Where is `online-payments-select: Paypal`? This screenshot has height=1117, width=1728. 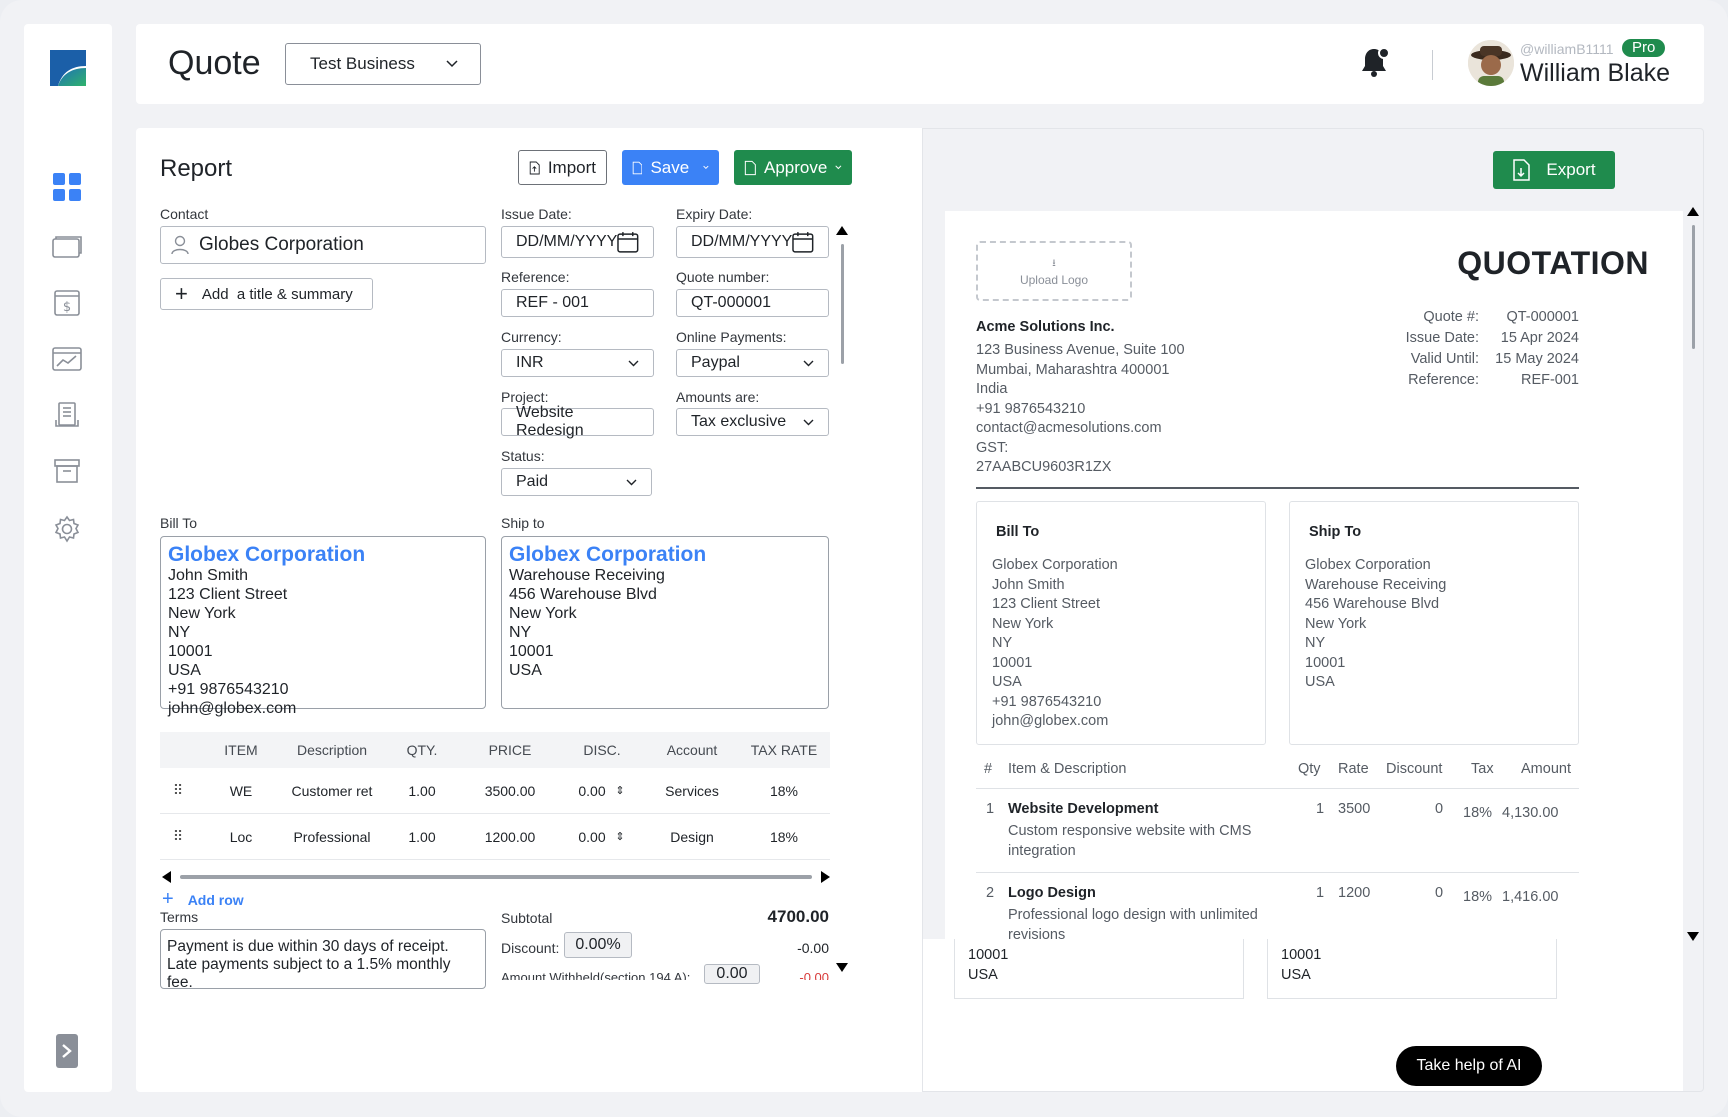 online-payments-select: Paypal is located at coordinates (752, 363).